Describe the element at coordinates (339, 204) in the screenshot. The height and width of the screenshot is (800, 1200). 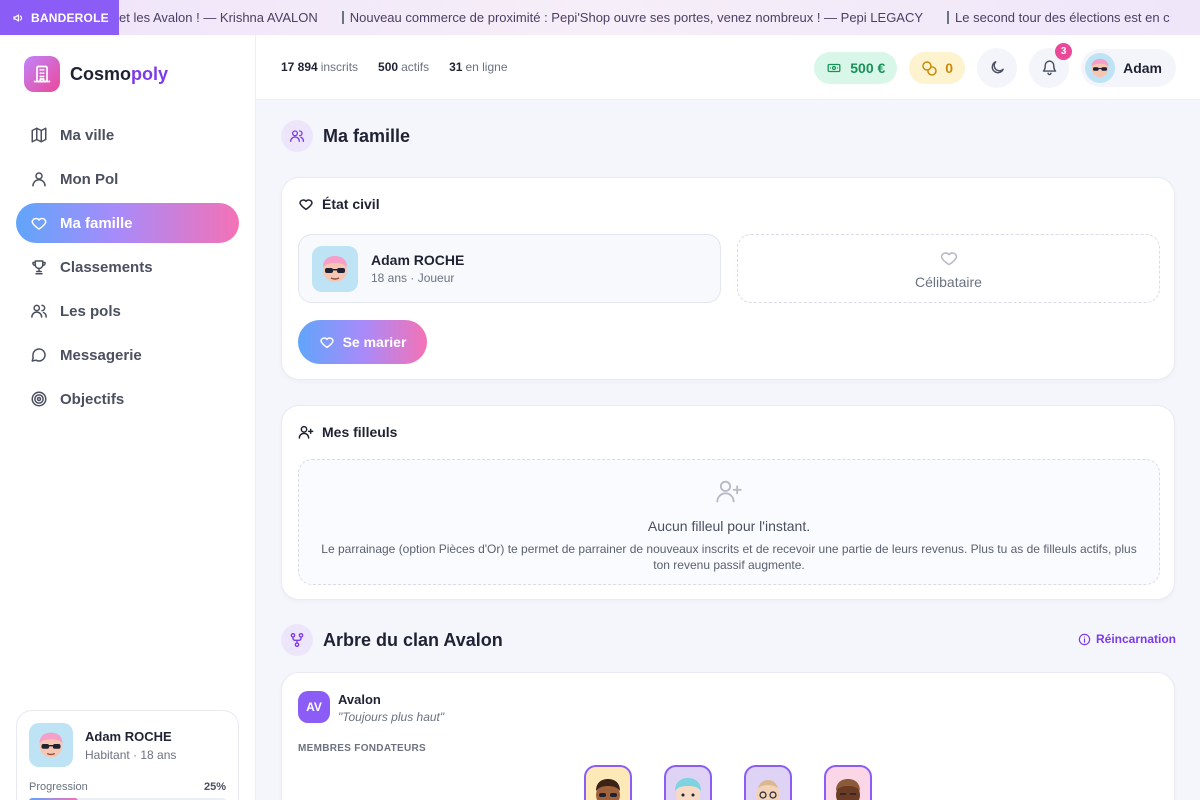
I see `civil-status-heading: État civil` at that location.